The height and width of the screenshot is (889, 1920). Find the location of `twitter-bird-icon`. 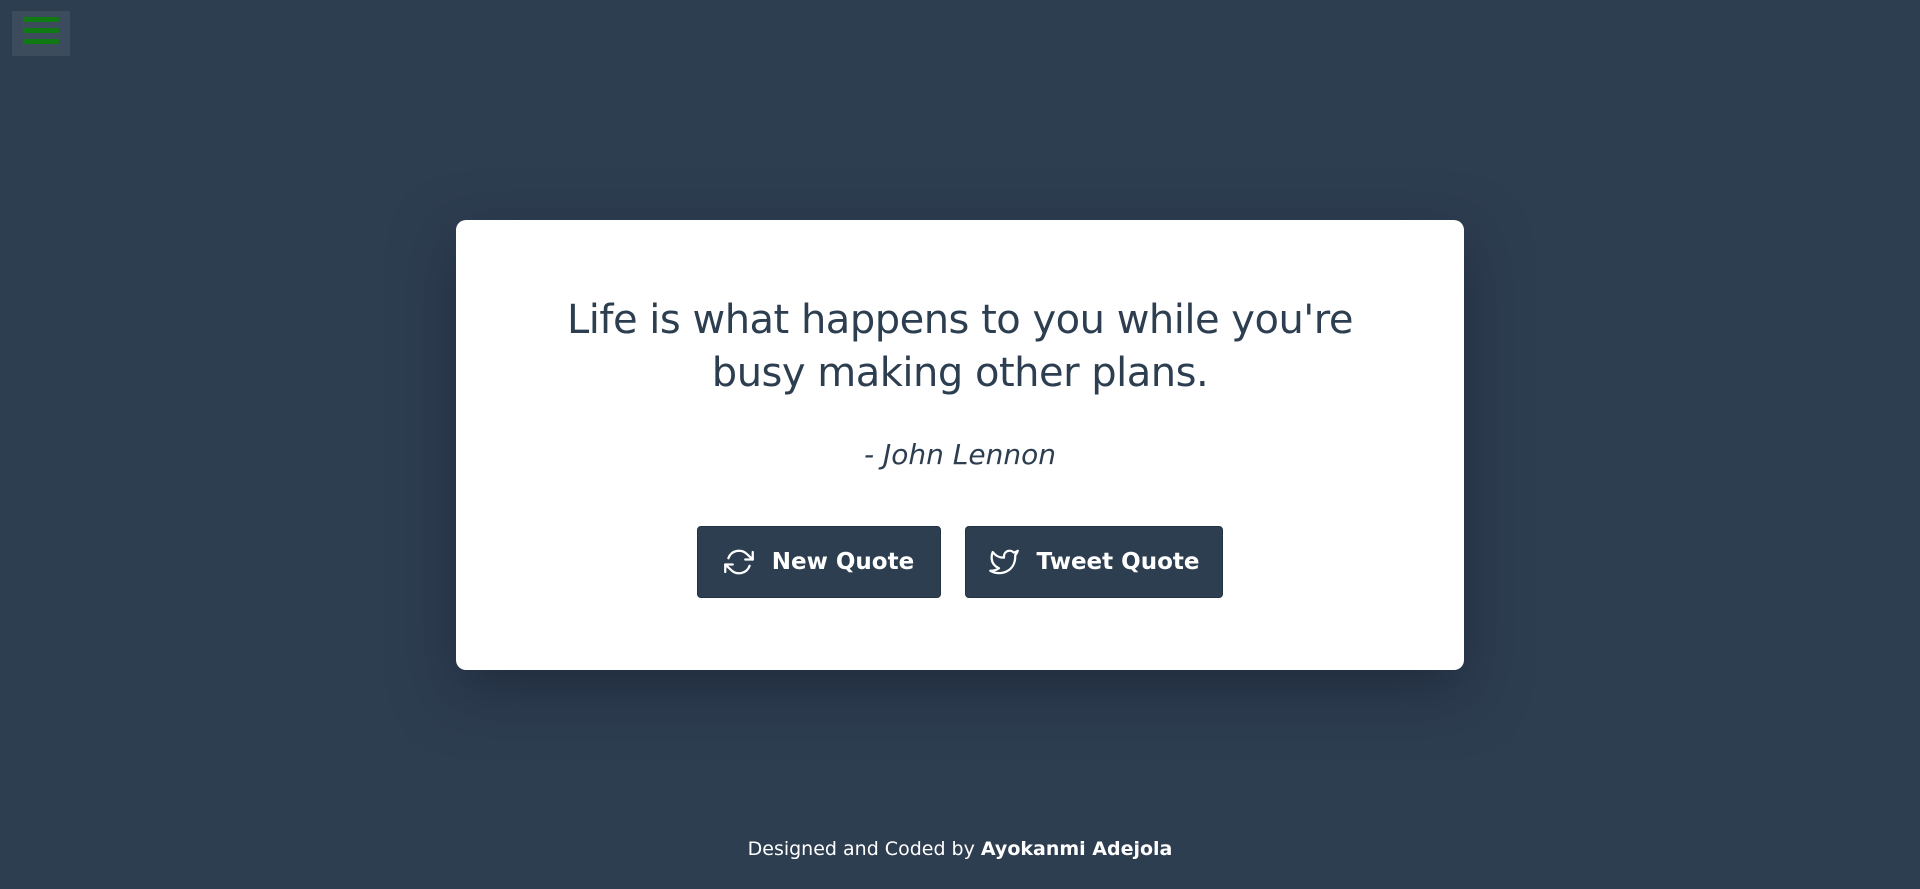

twitter-bird-icon is located at coordinates (1003, 562).